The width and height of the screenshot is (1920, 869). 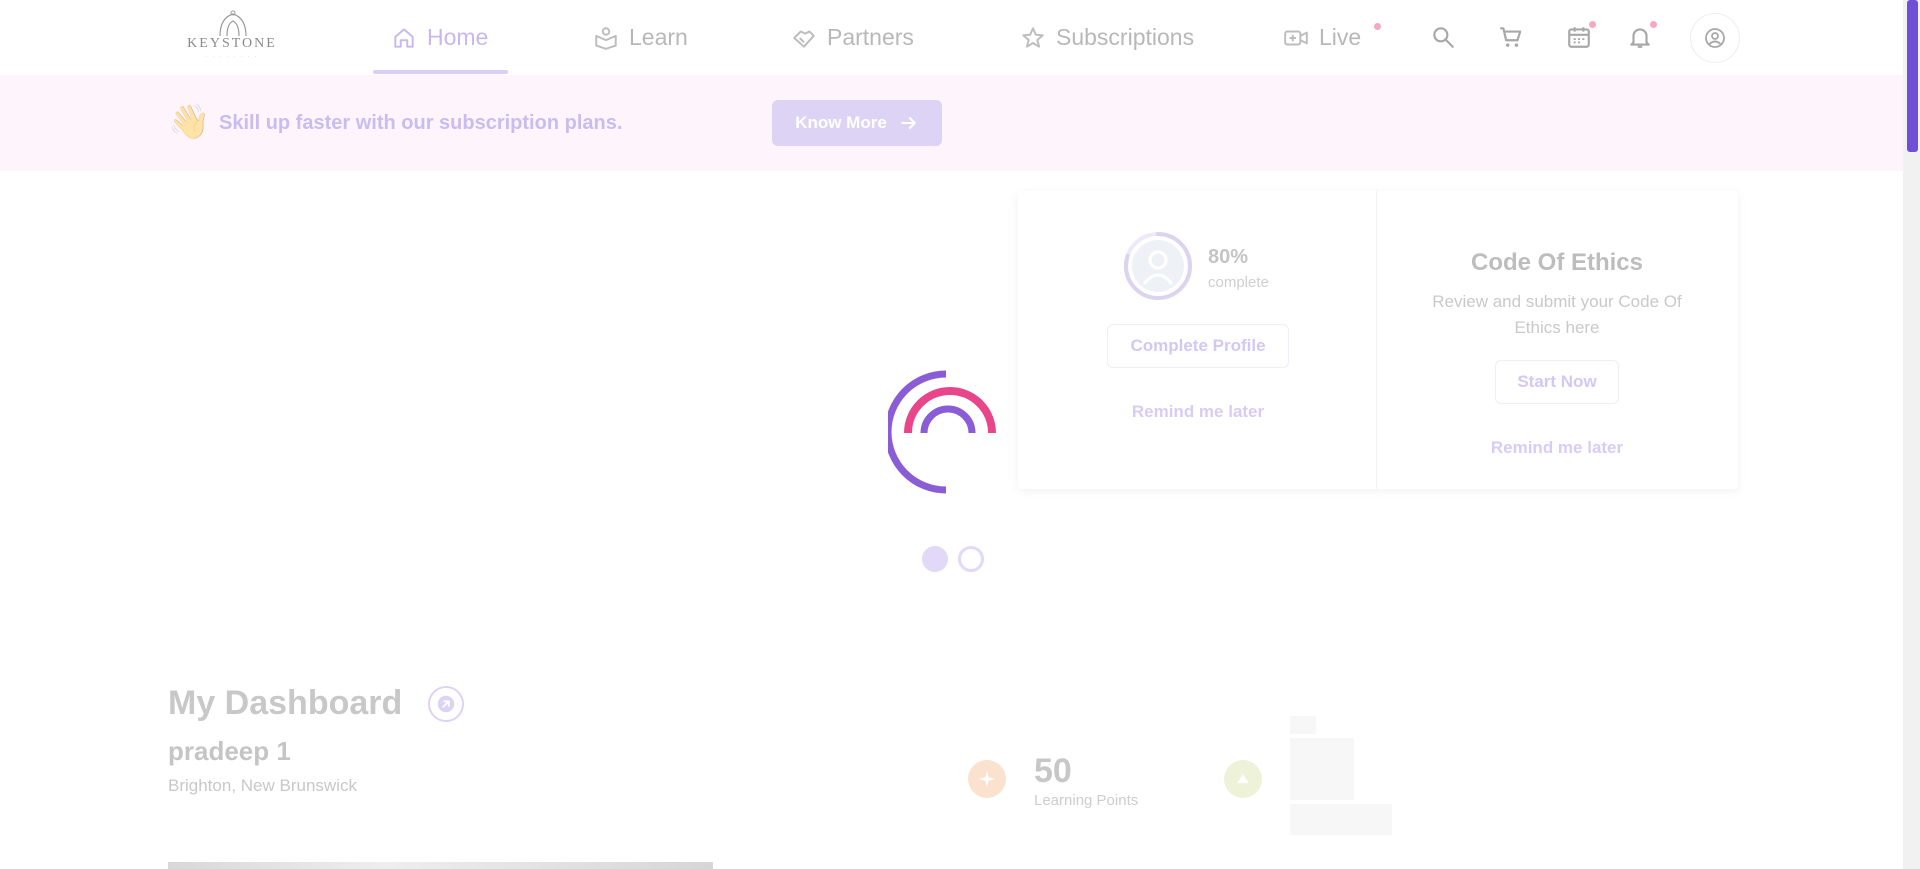 I want to click on nav-home: Home, so click(x=441, y=37).